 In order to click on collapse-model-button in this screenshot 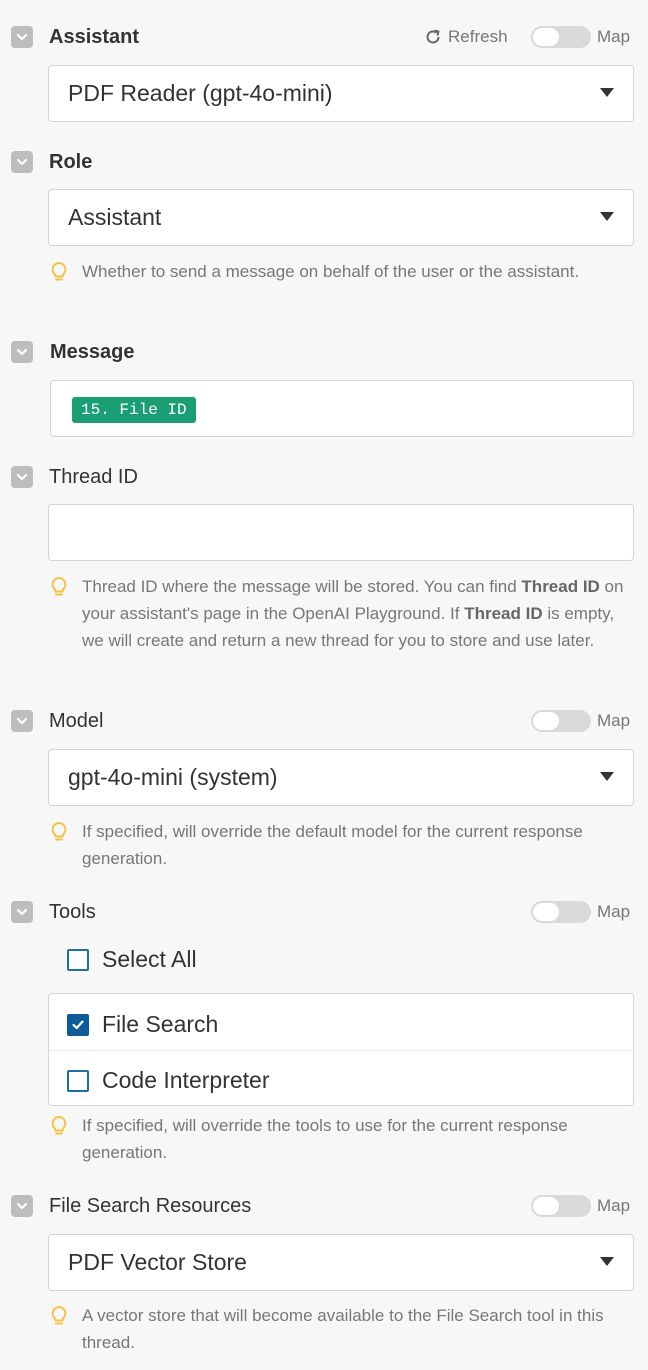, I will do `click(22, 721)`.